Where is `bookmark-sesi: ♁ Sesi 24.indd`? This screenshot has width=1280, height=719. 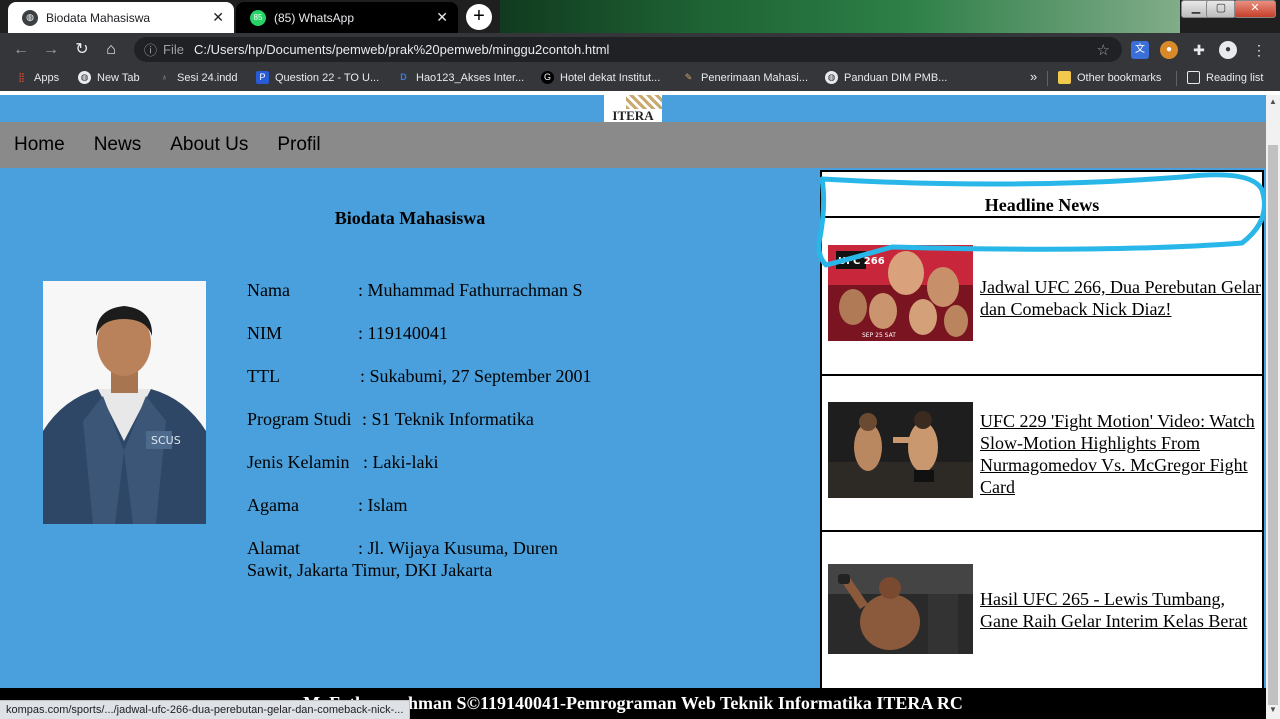 bookmark-sesi: ♁ Sesi 24.indd is located at coordinates (198, 77).